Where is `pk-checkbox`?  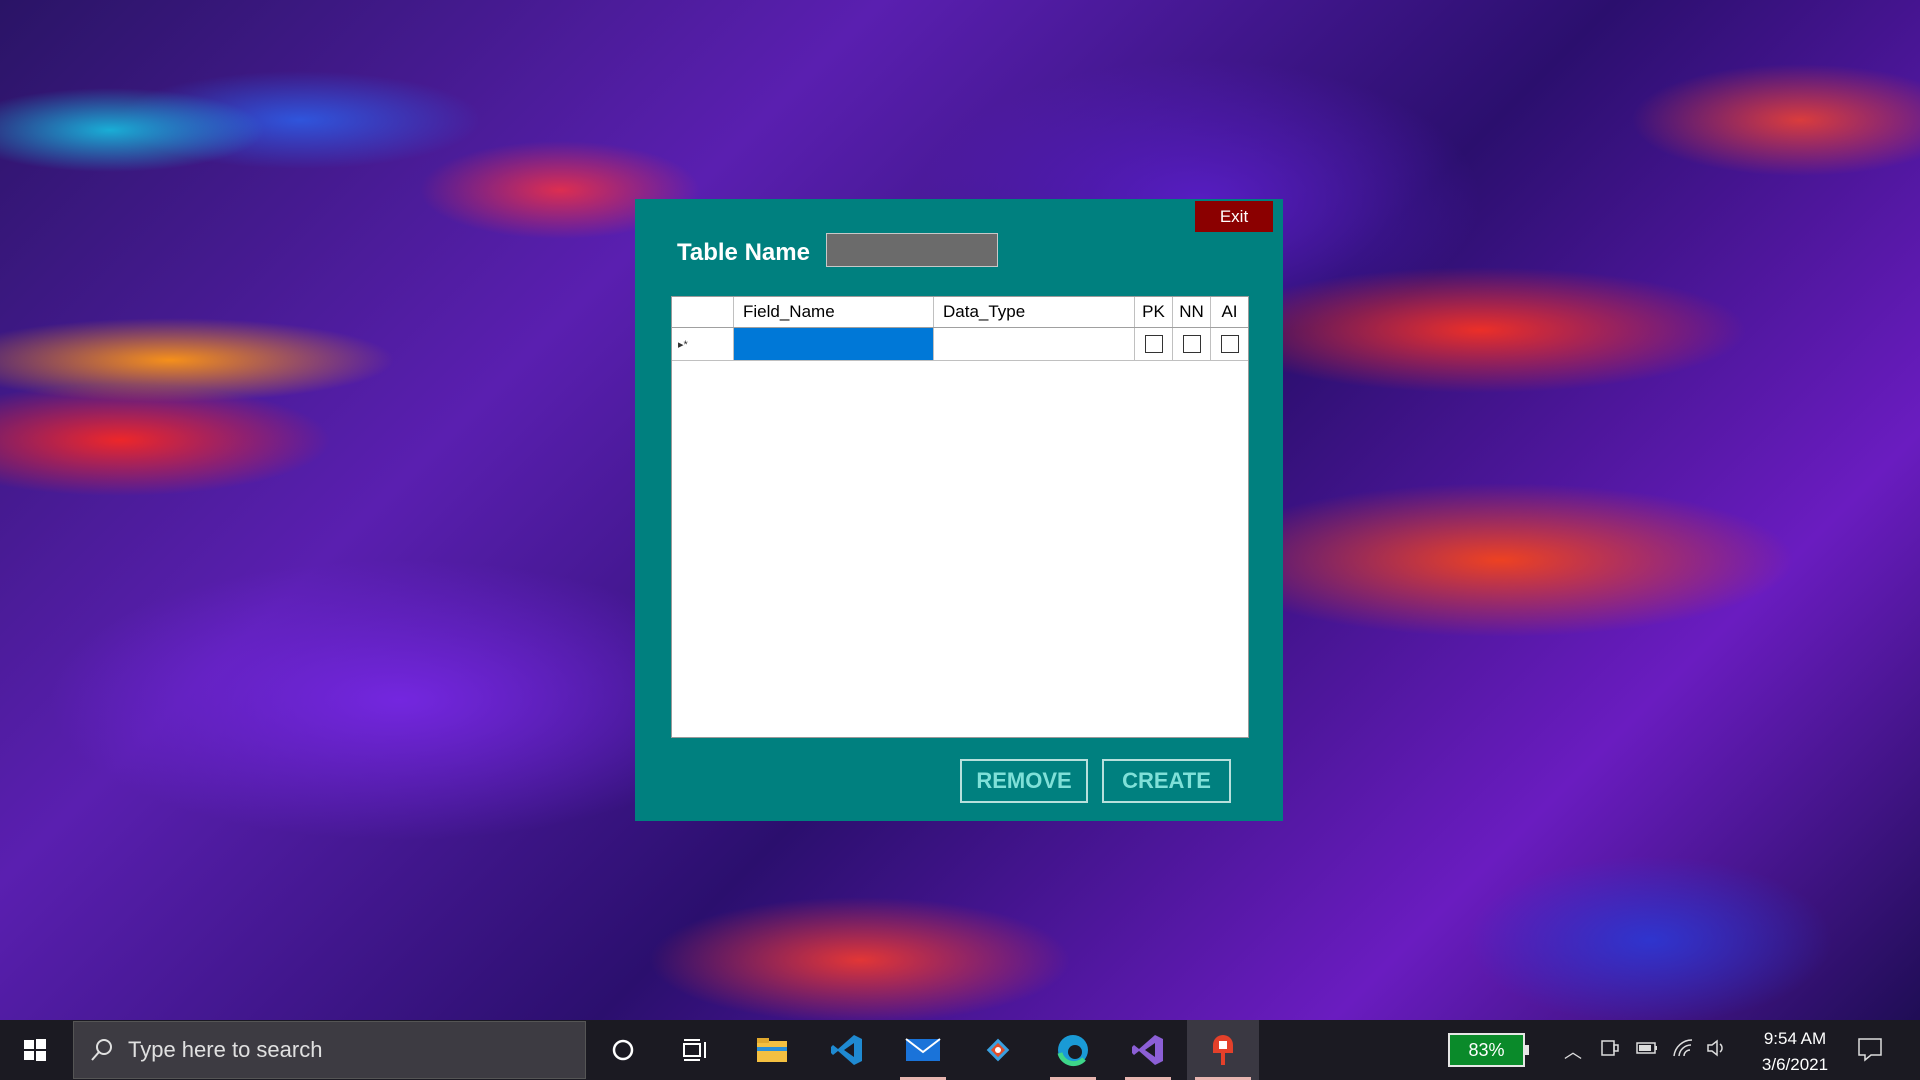
pk-checkbox is located at coordinates (1153, 344).